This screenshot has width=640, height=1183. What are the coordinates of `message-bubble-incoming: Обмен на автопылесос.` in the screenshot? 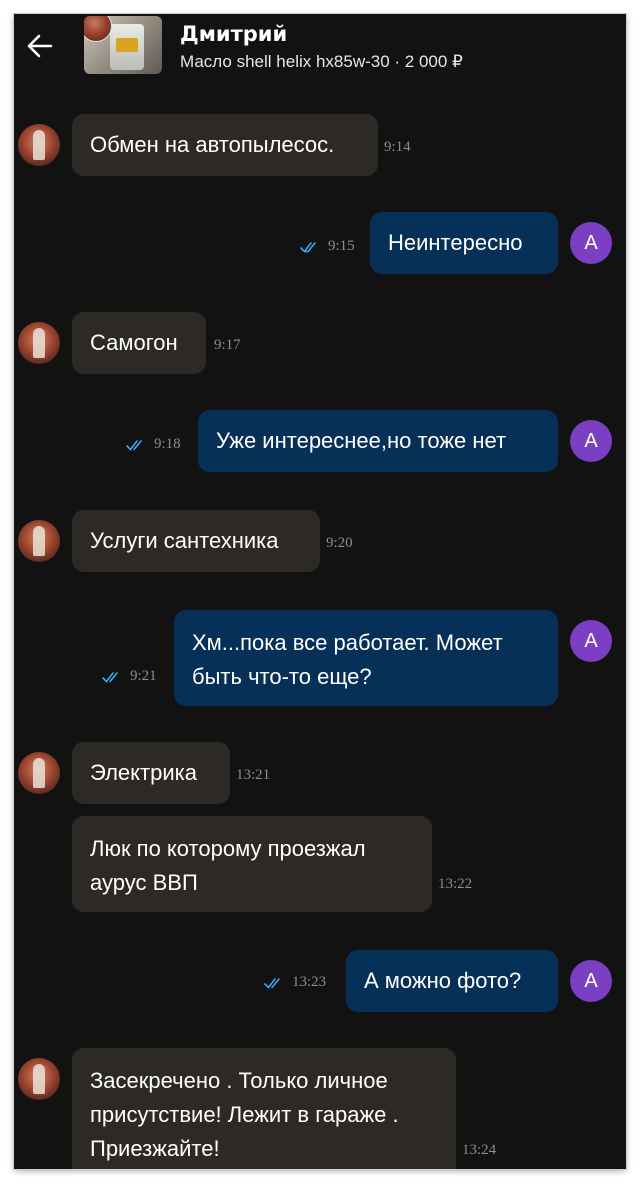 It's located at (225, 145).